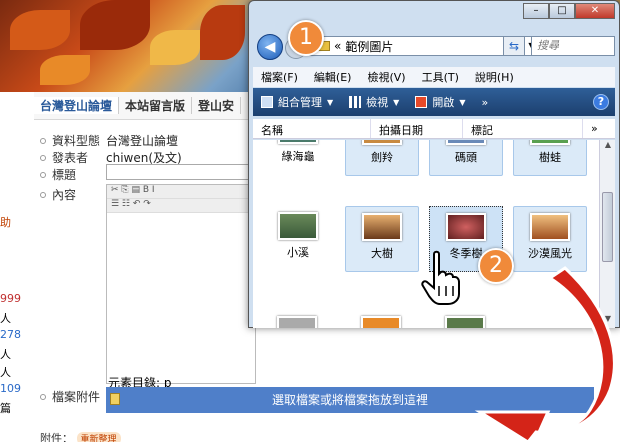  I want to click on file-item: 小溪, so click(298, 239).